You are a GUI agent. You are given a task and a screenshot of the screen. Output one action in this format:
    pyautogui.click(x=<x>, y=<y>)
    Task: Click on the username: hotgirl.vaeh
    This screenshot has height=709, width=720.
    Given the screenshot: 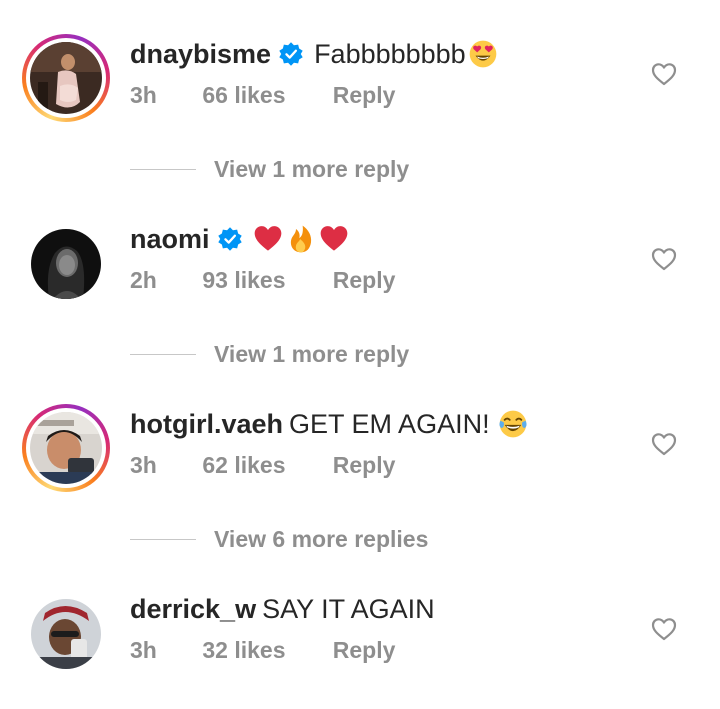 What is the action you would take?
    pyautogui.click(x=206, y=424)
    